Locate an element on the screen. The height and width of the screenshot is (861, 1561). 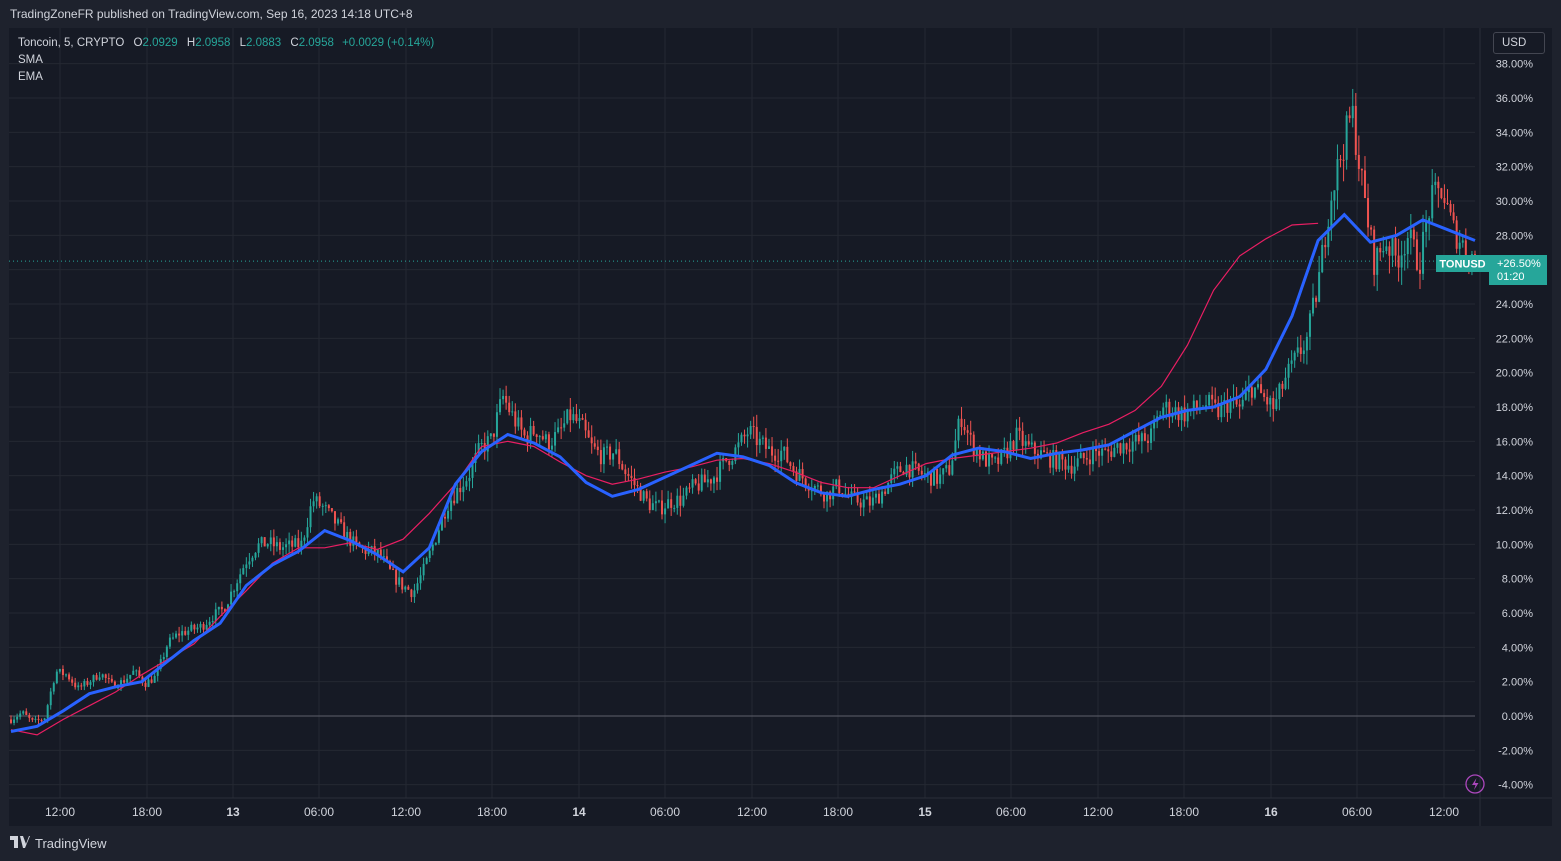
indicator-sma: SMA is located at coordinates (226, 60).